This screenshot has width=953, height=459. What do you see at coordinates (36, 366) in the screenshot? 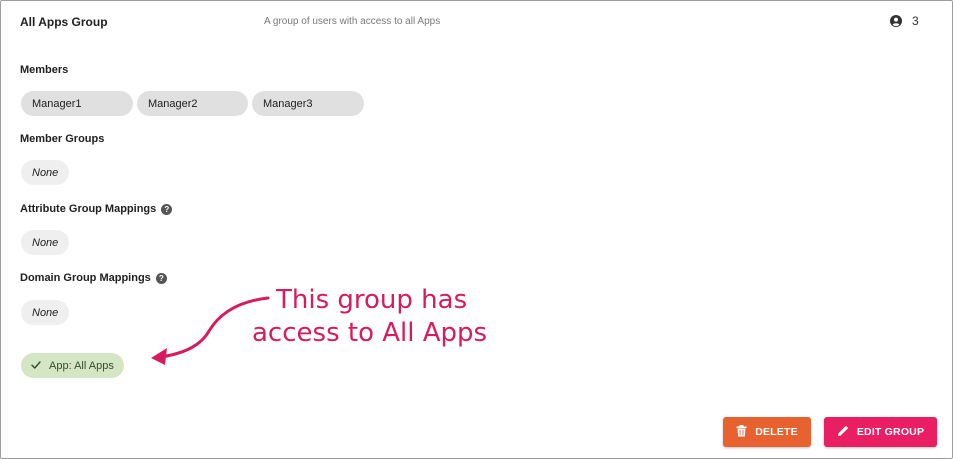
I see `check-icon` at bounding box center [36, 366].